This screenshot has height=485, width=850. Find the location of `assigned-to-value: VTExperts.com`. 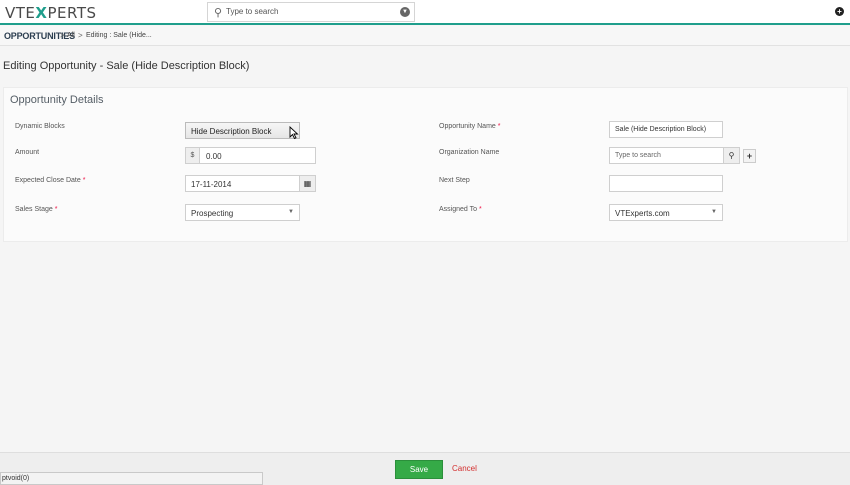

assigned-to-value: VTExperts.com is located at coordinates (642, 213).